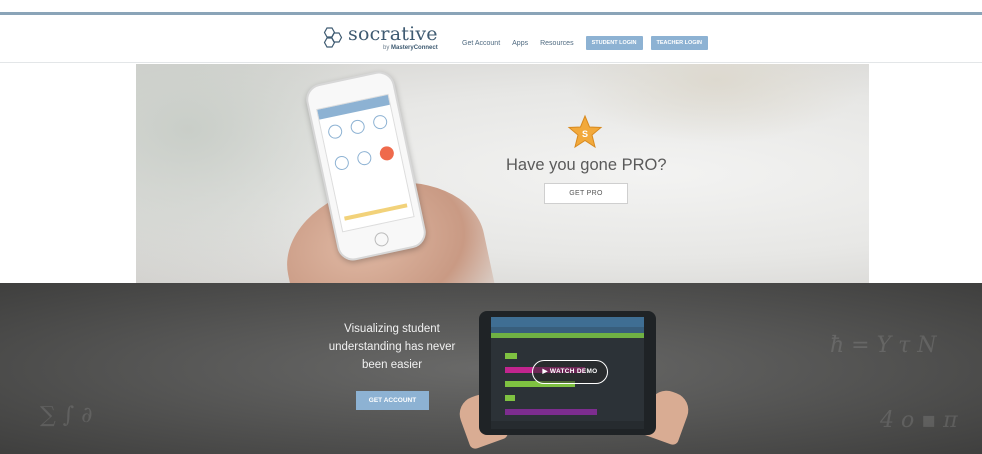 This screenshot has width=982, height=454. I want to click on socrative-logo: socrative by MasteryConnect, so click(378, 38).